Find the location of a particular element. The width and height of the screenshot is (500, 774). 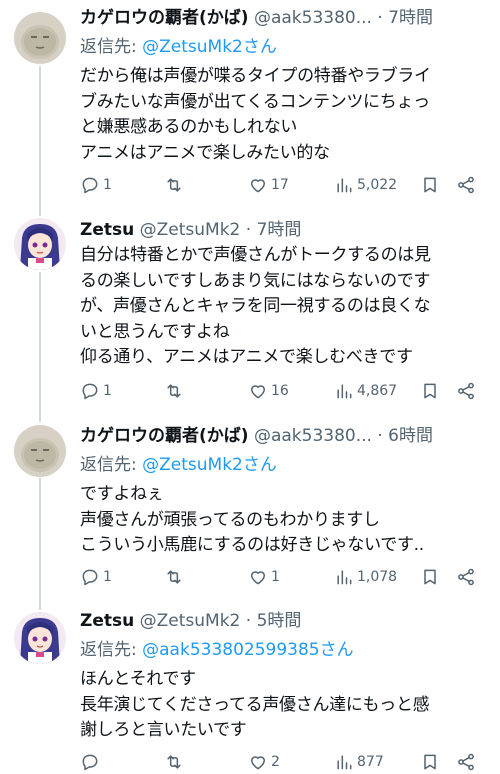

tweet-header: Zetsu @ZetsuMk2 · 7時間 is located at coordinates (283, 230).